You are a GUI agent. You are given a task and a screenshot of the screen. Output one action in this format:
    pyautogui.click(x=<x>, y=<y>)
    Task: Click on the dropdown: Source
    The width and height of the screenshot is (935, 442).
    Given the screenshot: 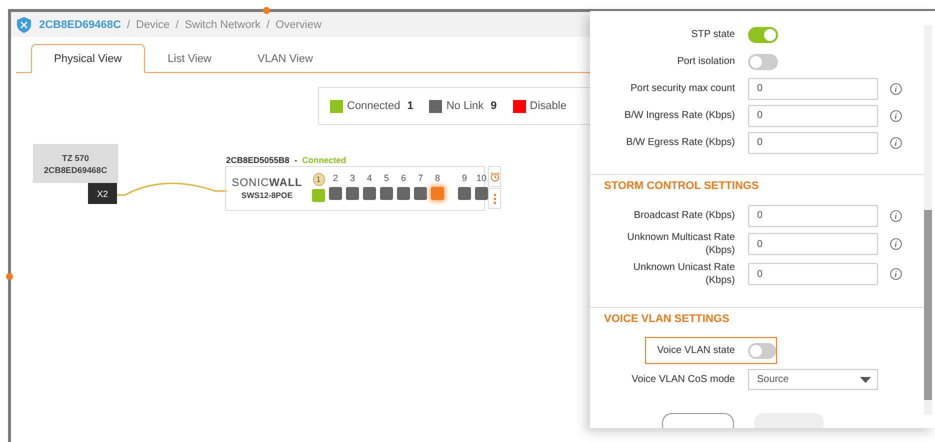 What is the action you would take?
    pyautogui.click(x=813, y=379)
    